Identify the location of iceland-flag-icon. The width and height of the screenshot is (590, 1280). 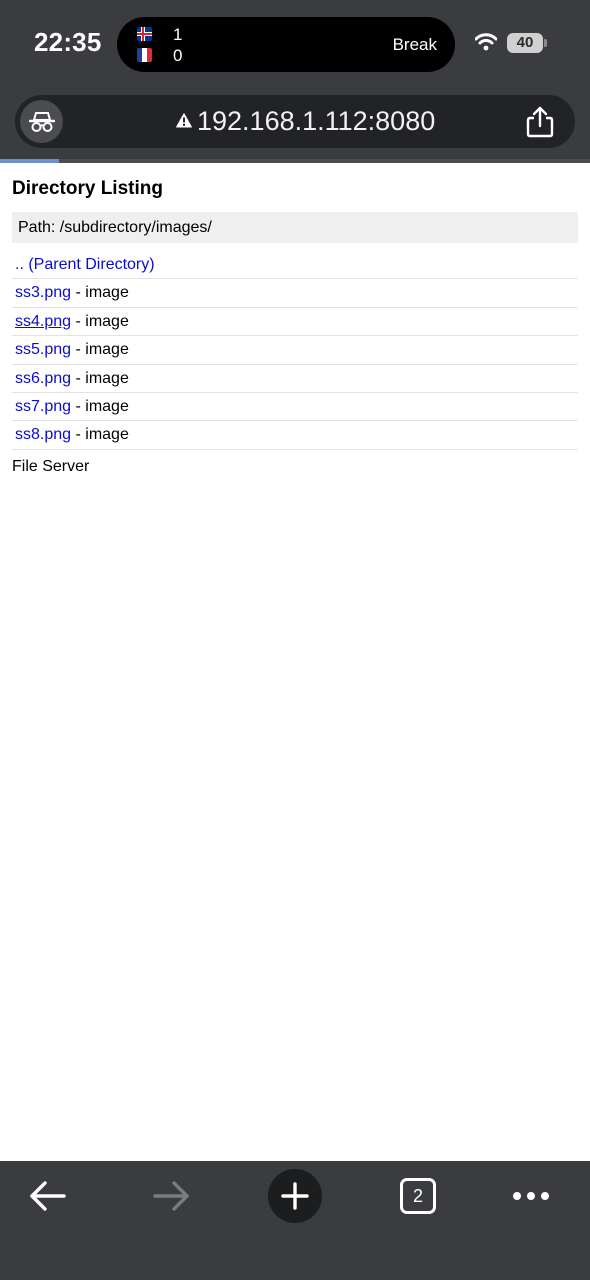
(144, 34).